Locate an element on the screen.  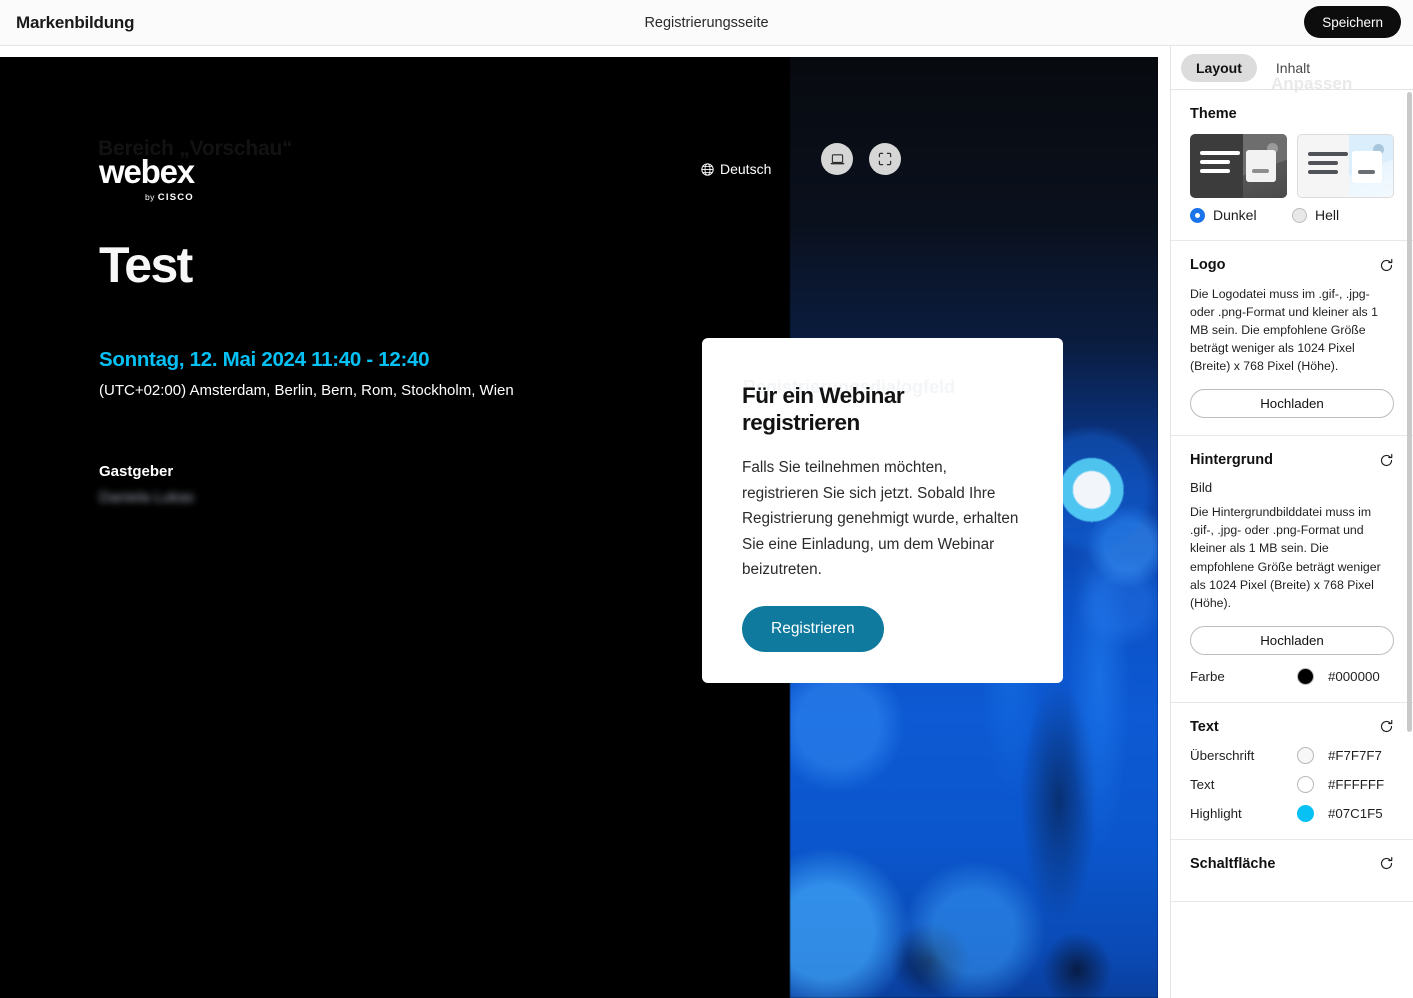
logo-upload-button: Hochladen is located at coordinates (1292, 404).